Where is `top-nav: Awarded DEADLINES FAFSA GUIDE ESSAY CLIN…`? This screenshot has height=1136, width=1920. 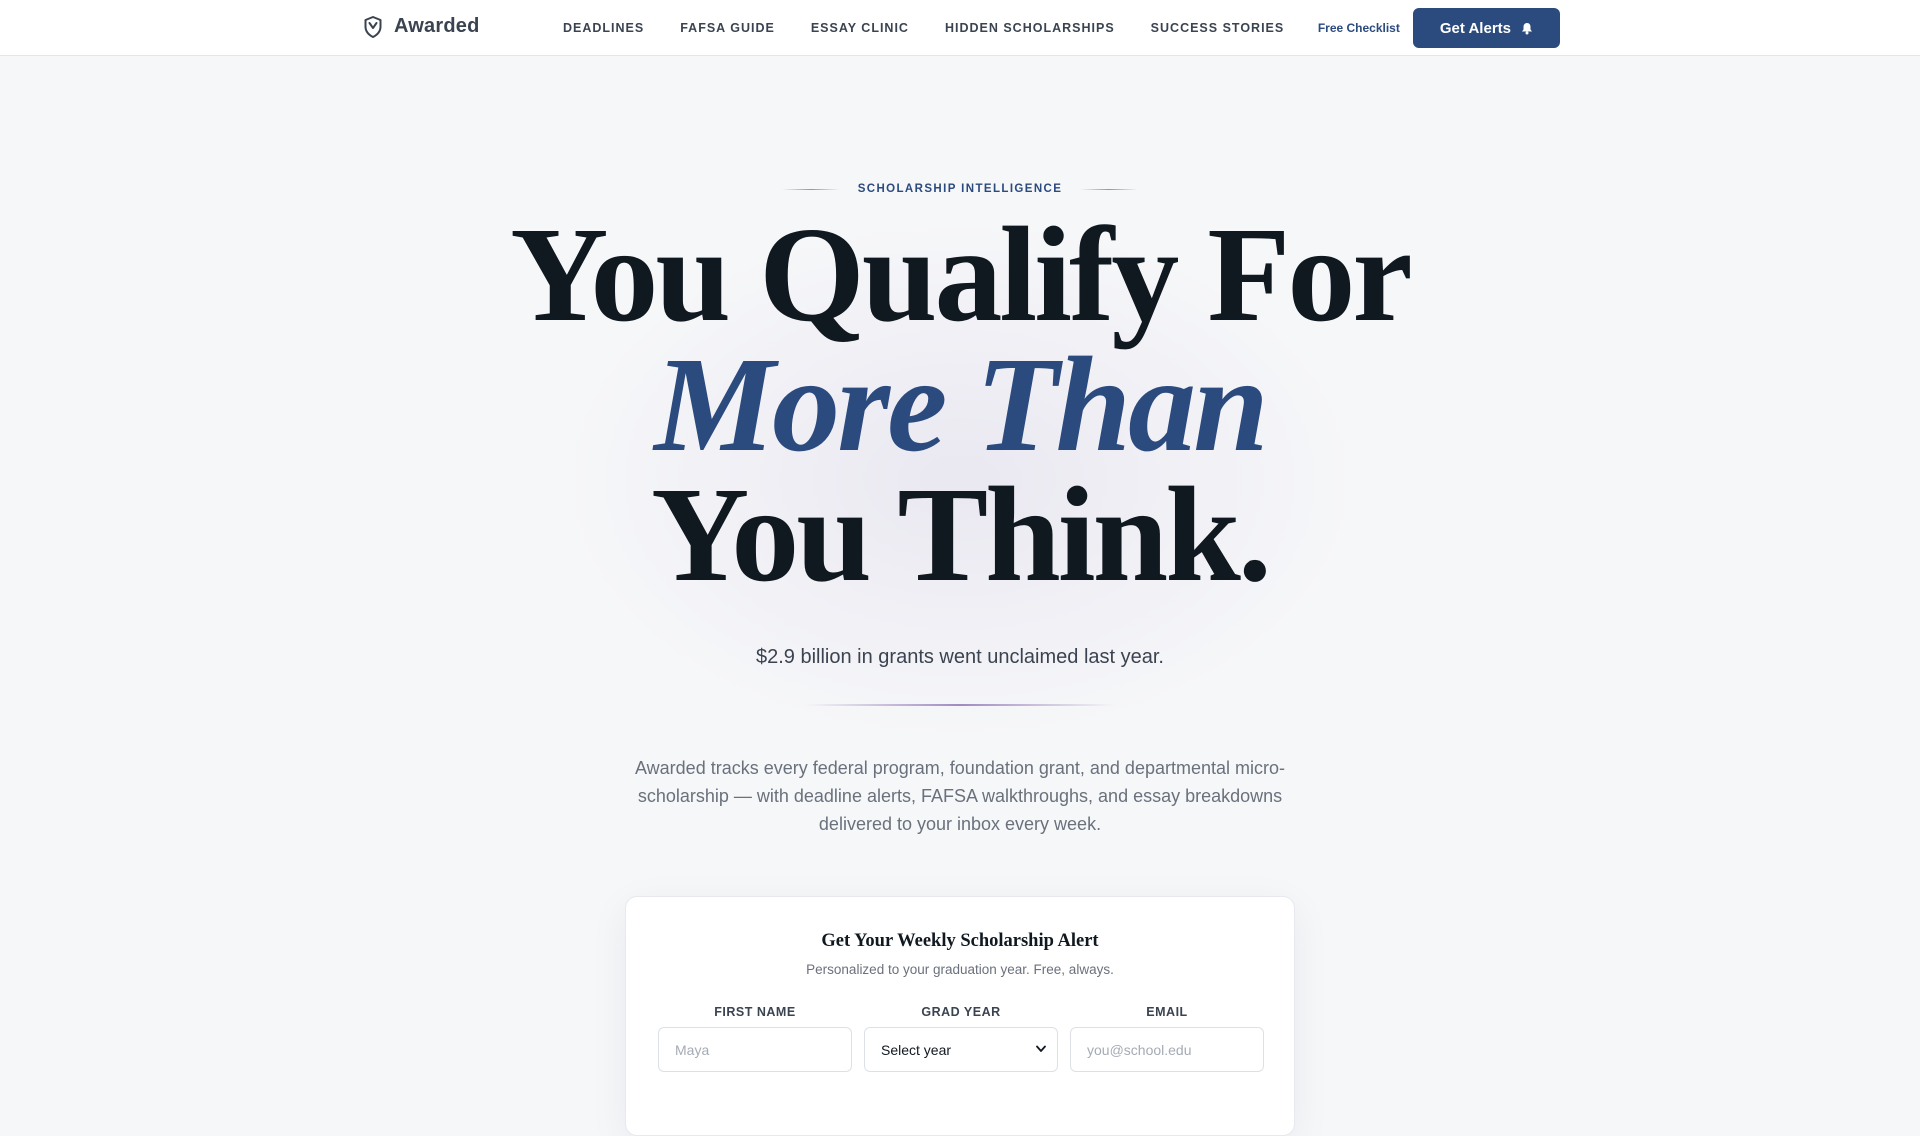
top-nav: Awarded DEADLINES FAFSA GUIDE ESSAY CLIN… is located at coordinates (960, 28).